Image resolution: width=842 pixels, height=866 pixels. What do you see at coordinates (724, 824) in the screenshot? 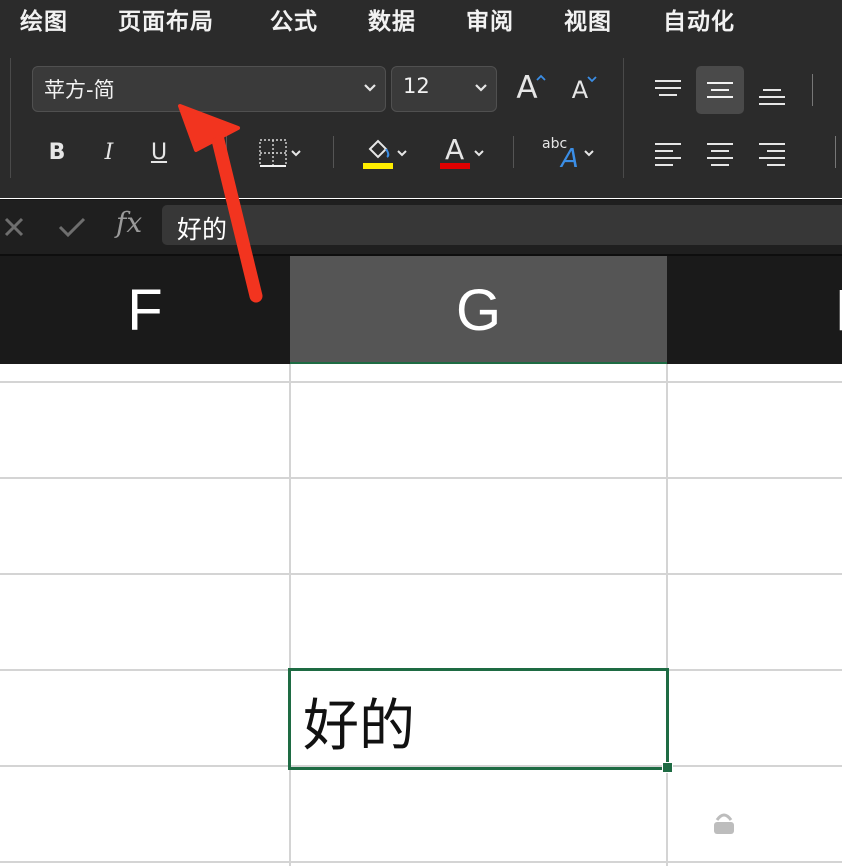
I see `router-logo-icon` at bounding box center [724, 824].